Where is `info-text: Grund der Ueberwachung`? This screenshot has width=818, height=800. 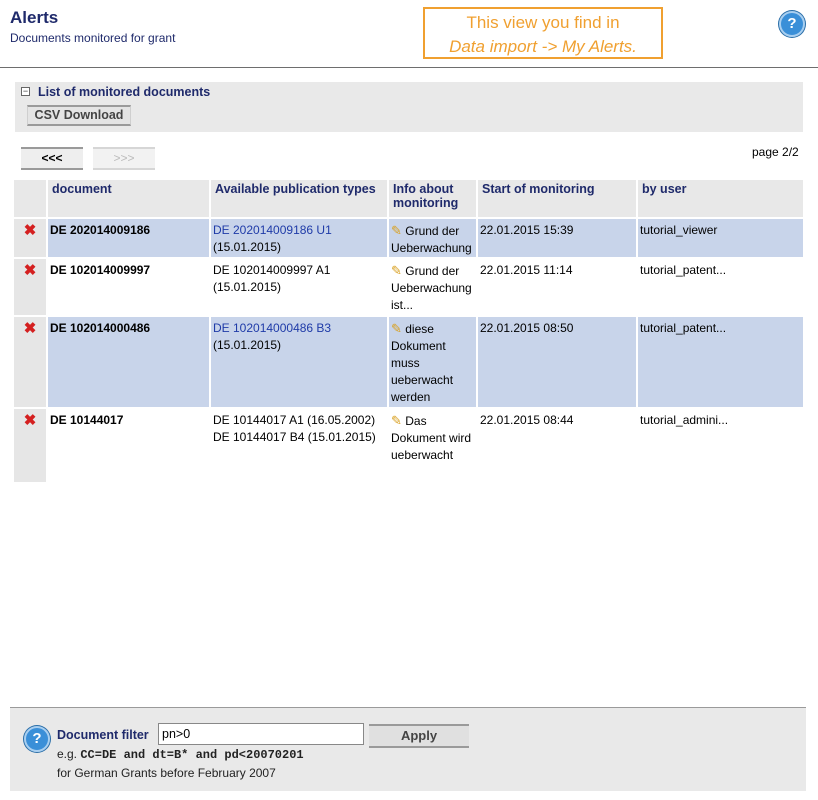 info-text: Grund der Ueberwachung is located at coordinates (431, 239).